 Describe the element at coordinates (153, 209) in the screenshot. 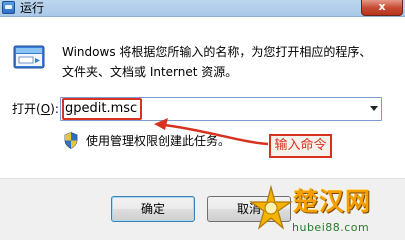

I see `ok-button: 确定` at that location.